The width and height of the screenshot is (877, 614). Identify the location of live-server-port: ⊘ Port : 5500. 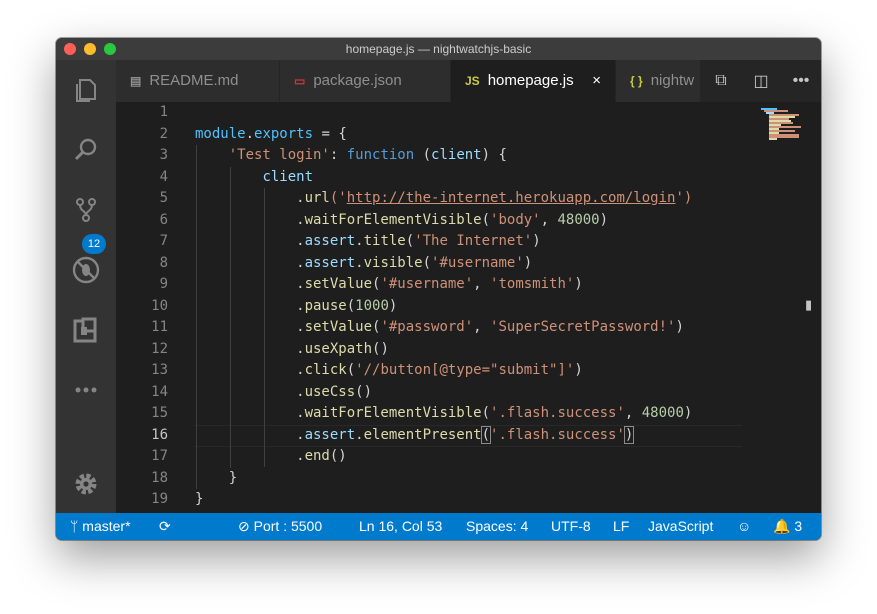
(280, 526).